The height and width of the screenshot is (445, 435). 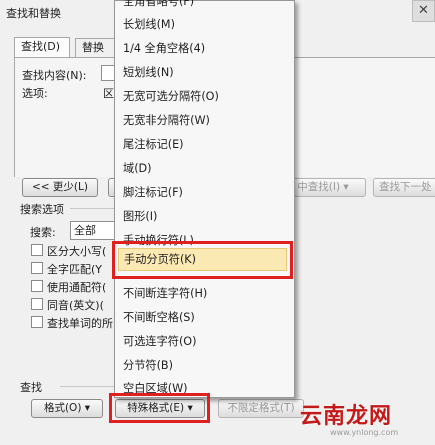 I want to click on watermark-logo: 云南龙网, so click(x=346, y=416).